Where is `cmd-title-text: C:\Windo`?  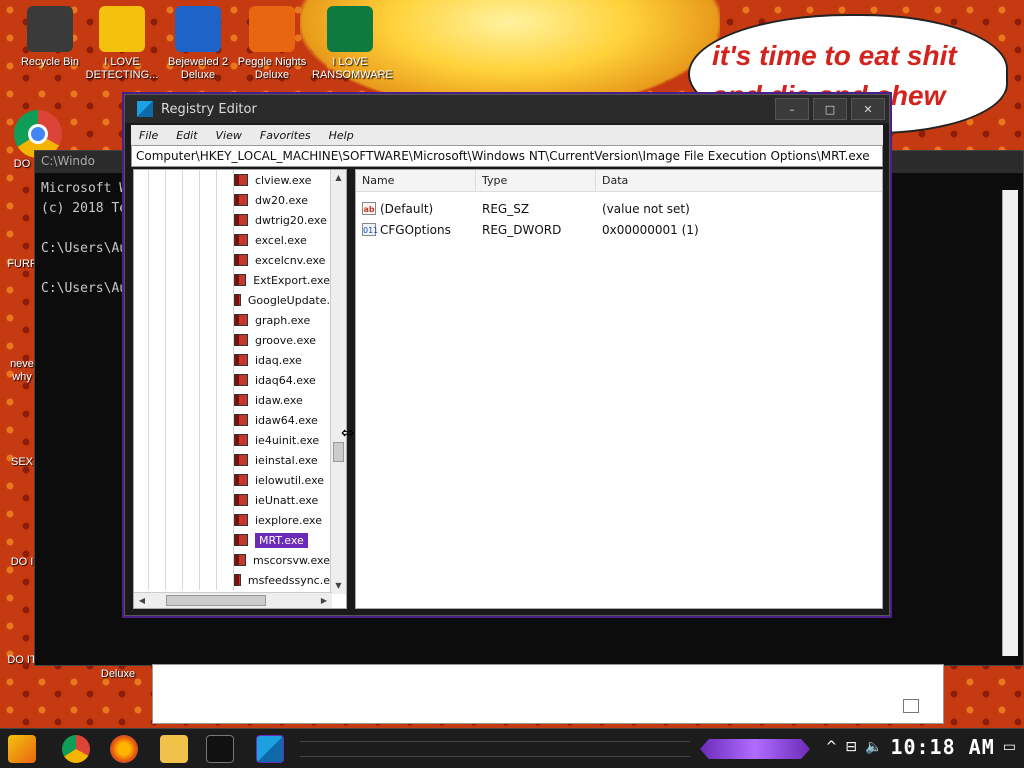
cmd-title-text: C:\Windo is located at coordinates (68, 161).